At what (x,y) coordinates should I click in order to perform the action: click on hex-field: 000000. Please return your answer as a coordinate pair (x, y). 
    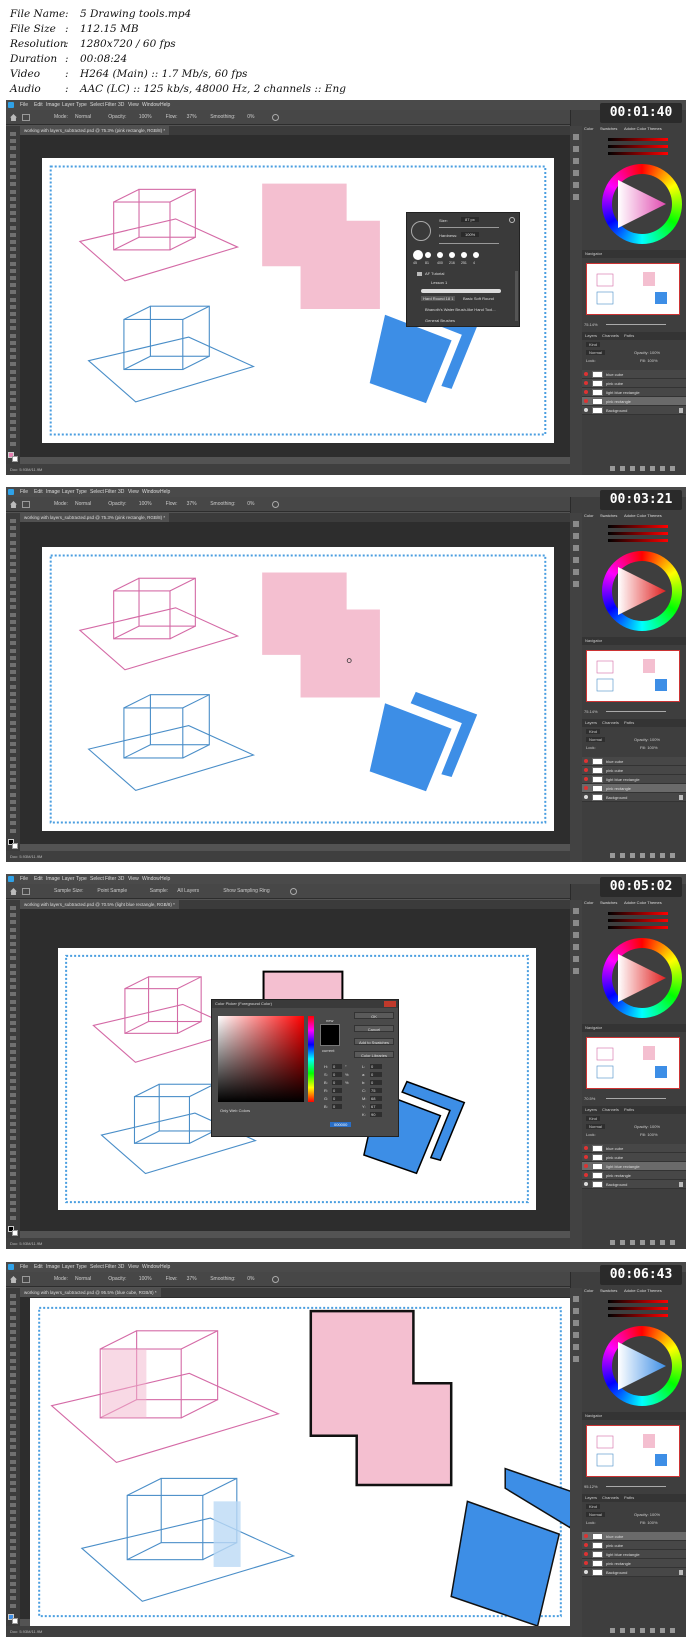
    Looking at the image, I should click on (341, 1124).